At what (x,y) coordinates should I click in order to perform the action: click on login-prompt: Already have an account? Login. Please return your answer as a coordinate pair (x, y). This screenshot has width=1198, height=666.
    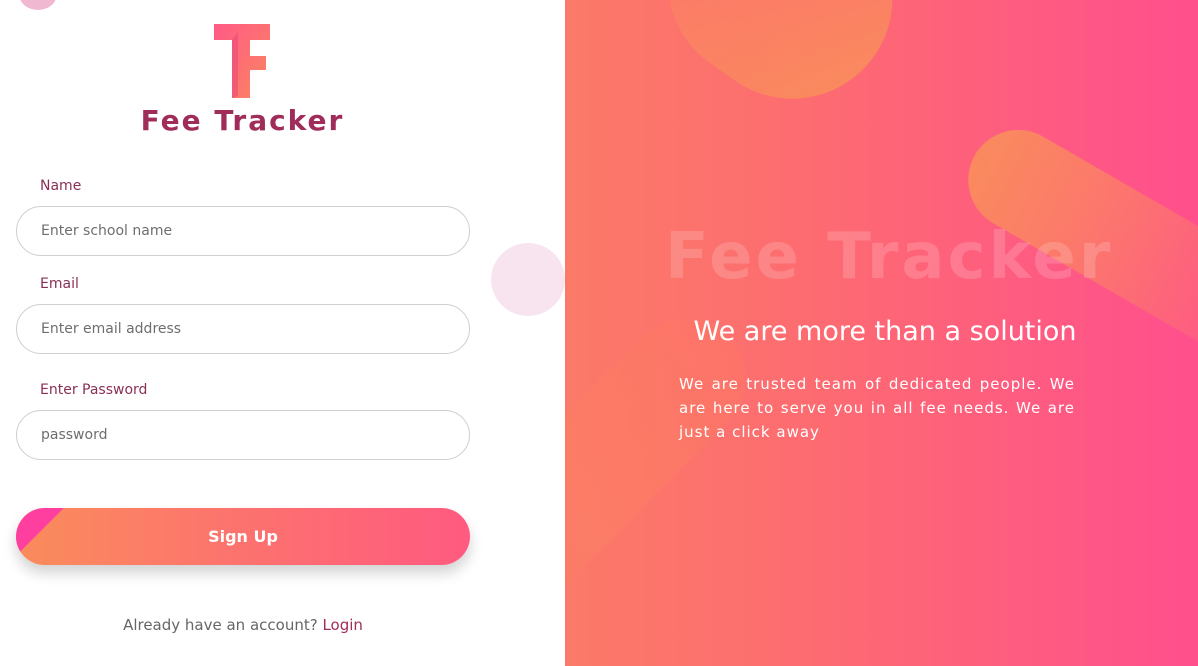
    Looking at the image, I should click on (243, 625).